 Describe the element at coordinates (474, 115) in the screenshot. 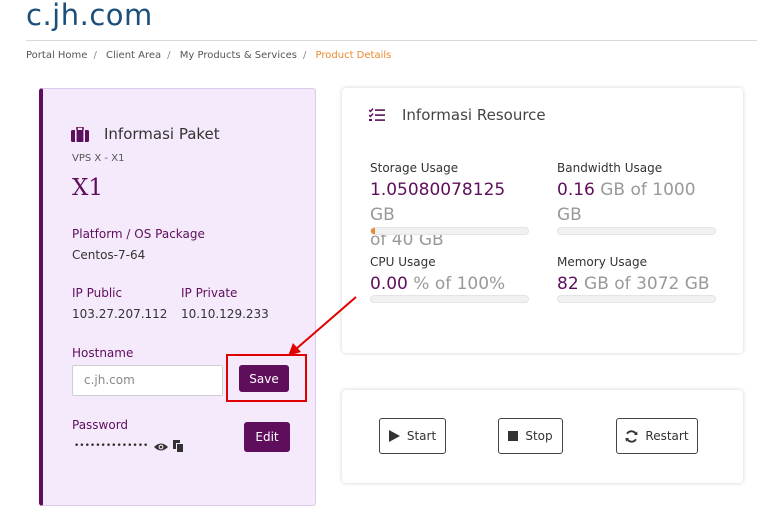

I see `resource-heading: Informasi Resource` at that location.